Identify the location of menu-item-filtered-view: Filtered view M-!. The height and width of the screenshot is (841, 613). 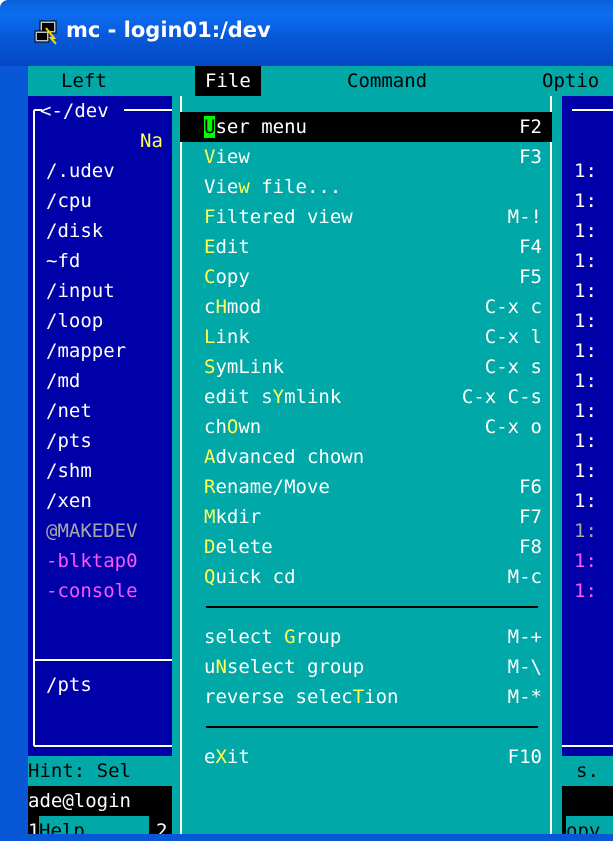
(366, 217).